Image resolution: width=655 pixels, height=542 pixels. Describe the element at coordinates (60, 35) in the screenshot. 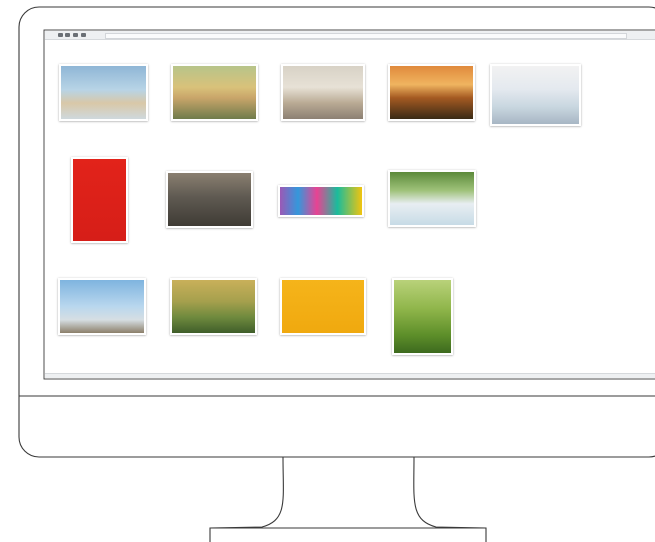

I see `back-button` at that location.